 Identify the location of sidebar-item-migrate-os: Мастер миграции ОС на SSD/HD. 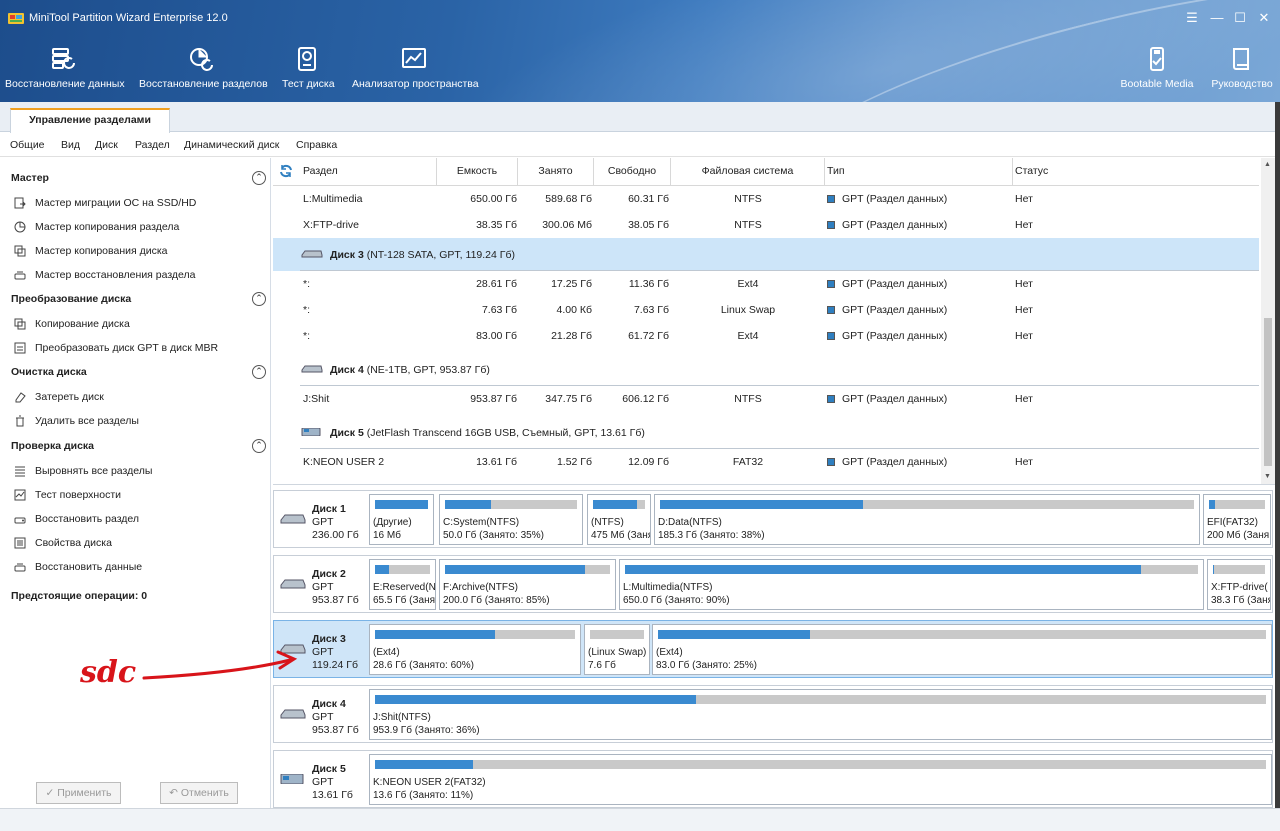
(105, 203).